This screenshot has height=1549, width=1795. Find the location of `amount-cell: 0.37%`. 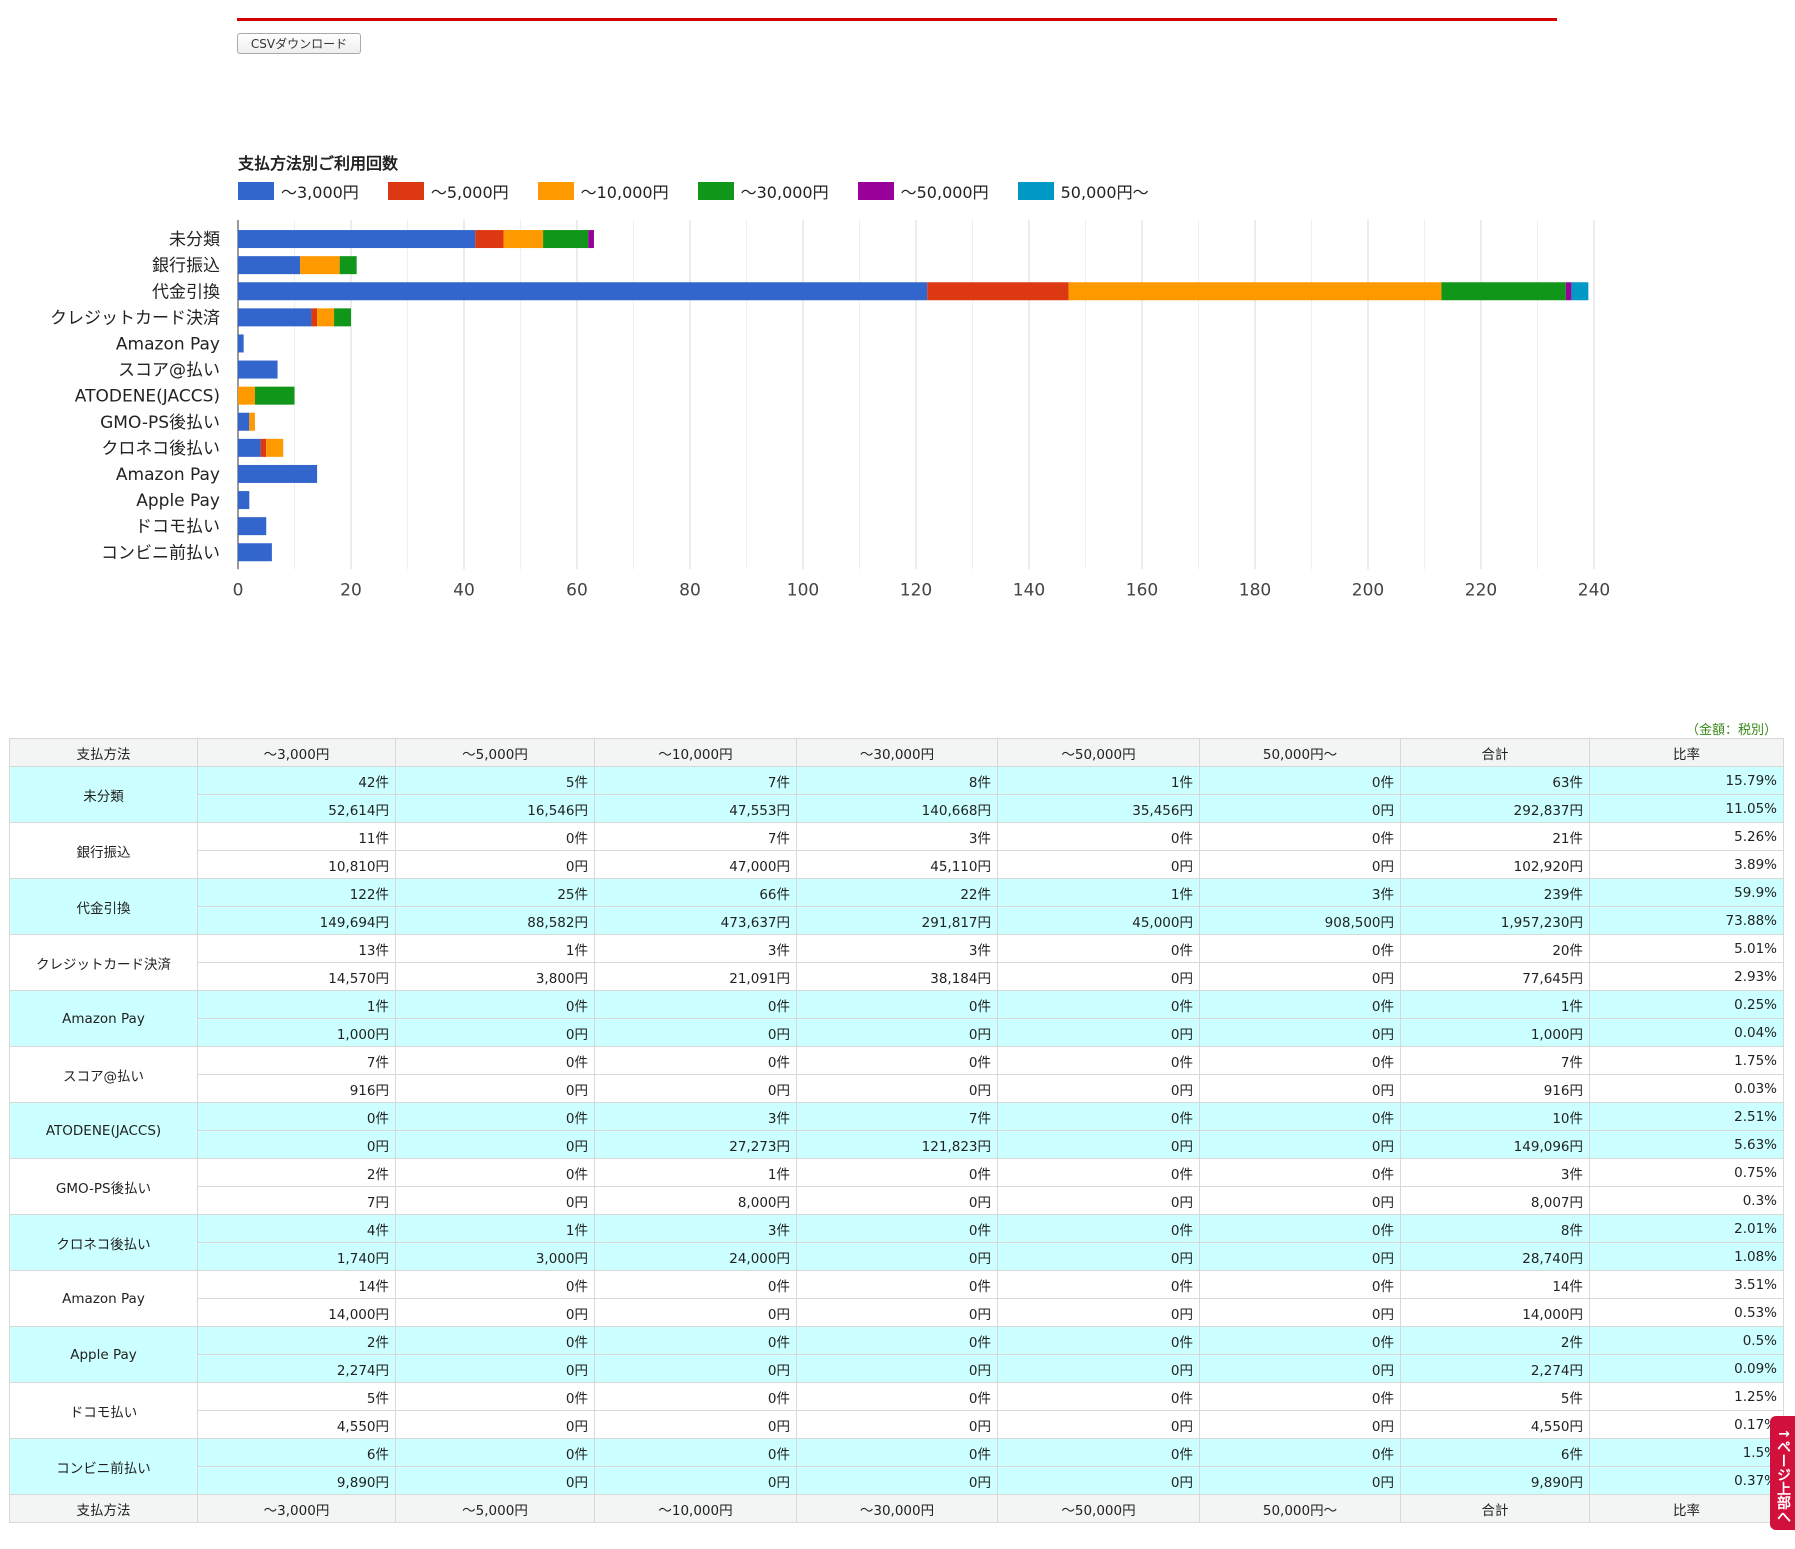

amount-cell: 0.37% is located at coordinates (1686, 1480).